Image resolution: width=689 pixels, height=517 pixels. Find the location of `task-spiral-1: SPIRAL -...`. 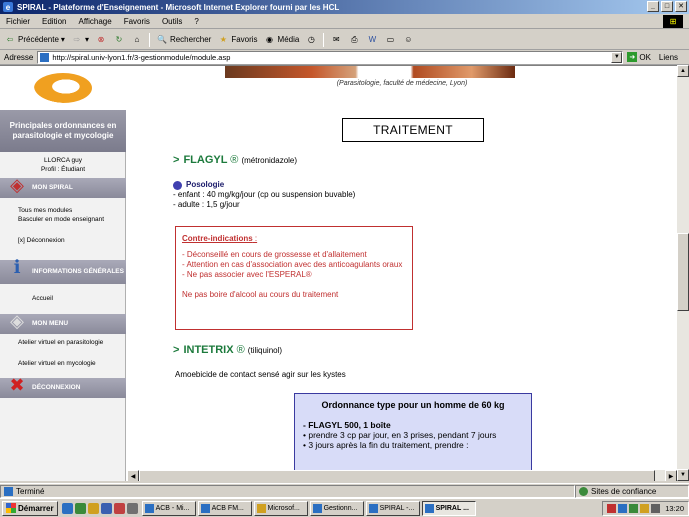

task-spiral-1: SPIRAL -... is located at coordinates (392, 508).